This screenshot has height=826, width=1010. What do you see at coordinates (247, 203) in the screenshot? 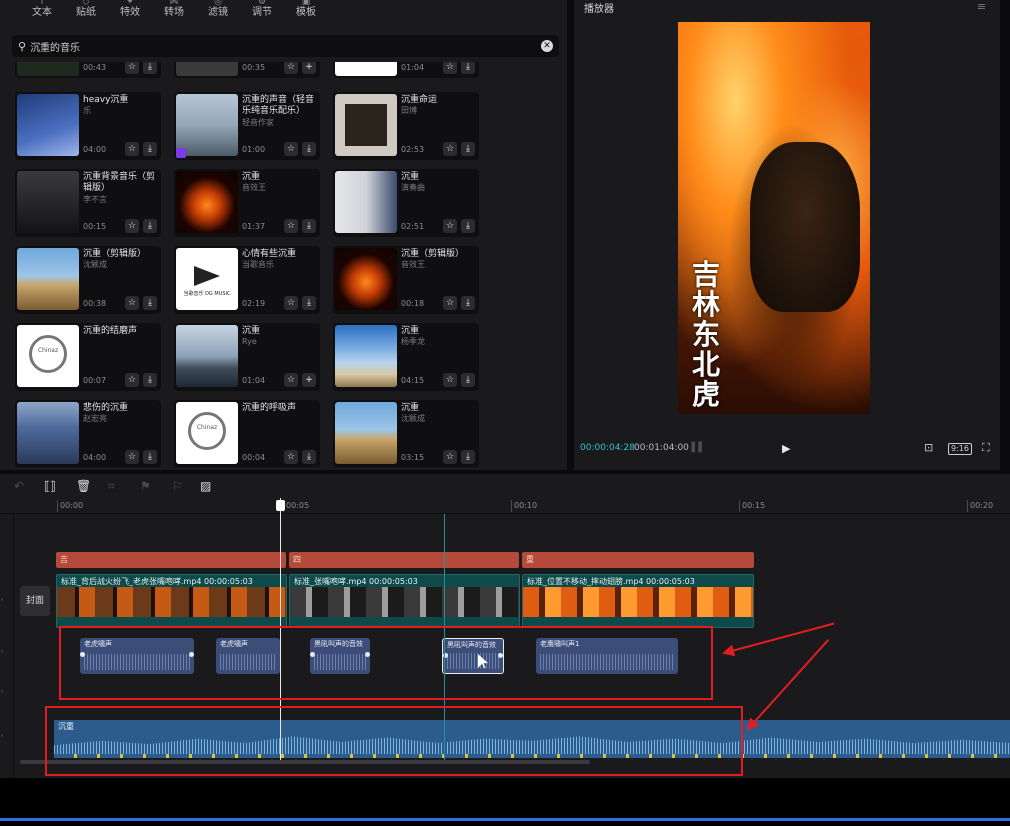
I see `music-card: 沉重 音效王 01:37 ☆ ⤓` at bounding box center [247, 203].